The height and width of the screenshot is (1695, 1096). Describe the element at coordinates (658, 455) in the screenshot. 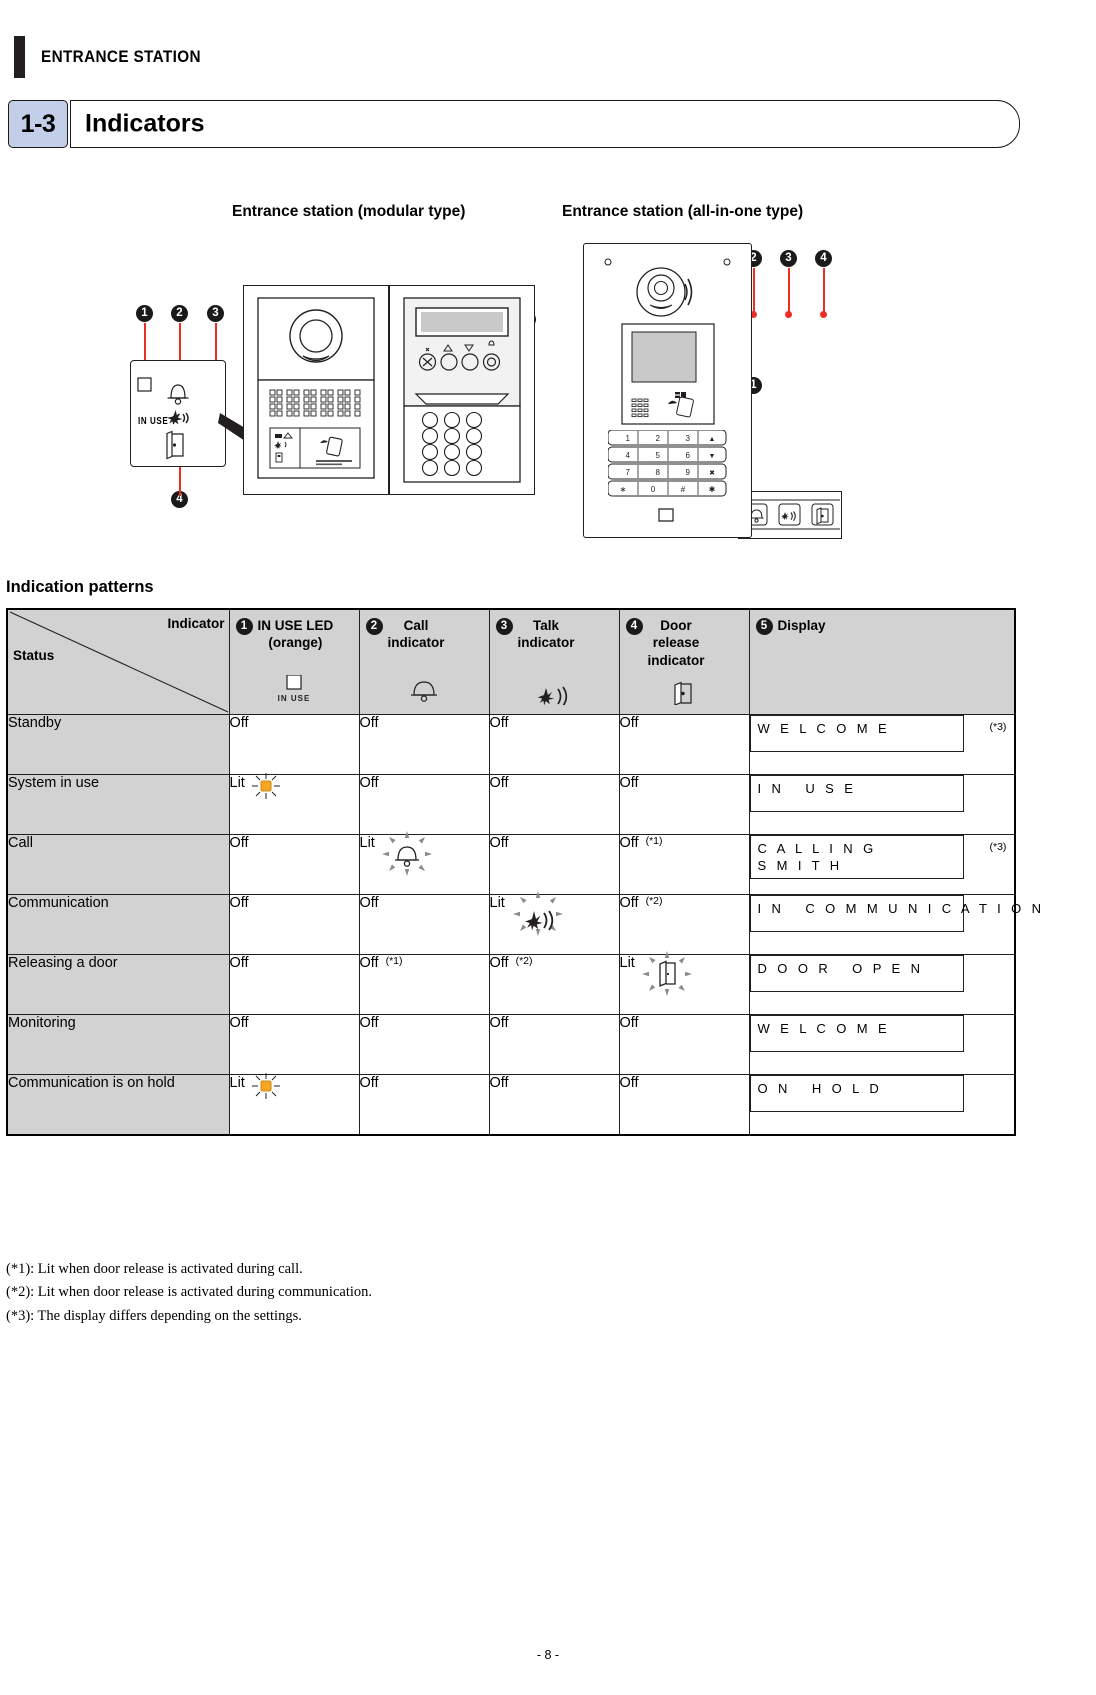

I see `svg-text: 5` at that location.